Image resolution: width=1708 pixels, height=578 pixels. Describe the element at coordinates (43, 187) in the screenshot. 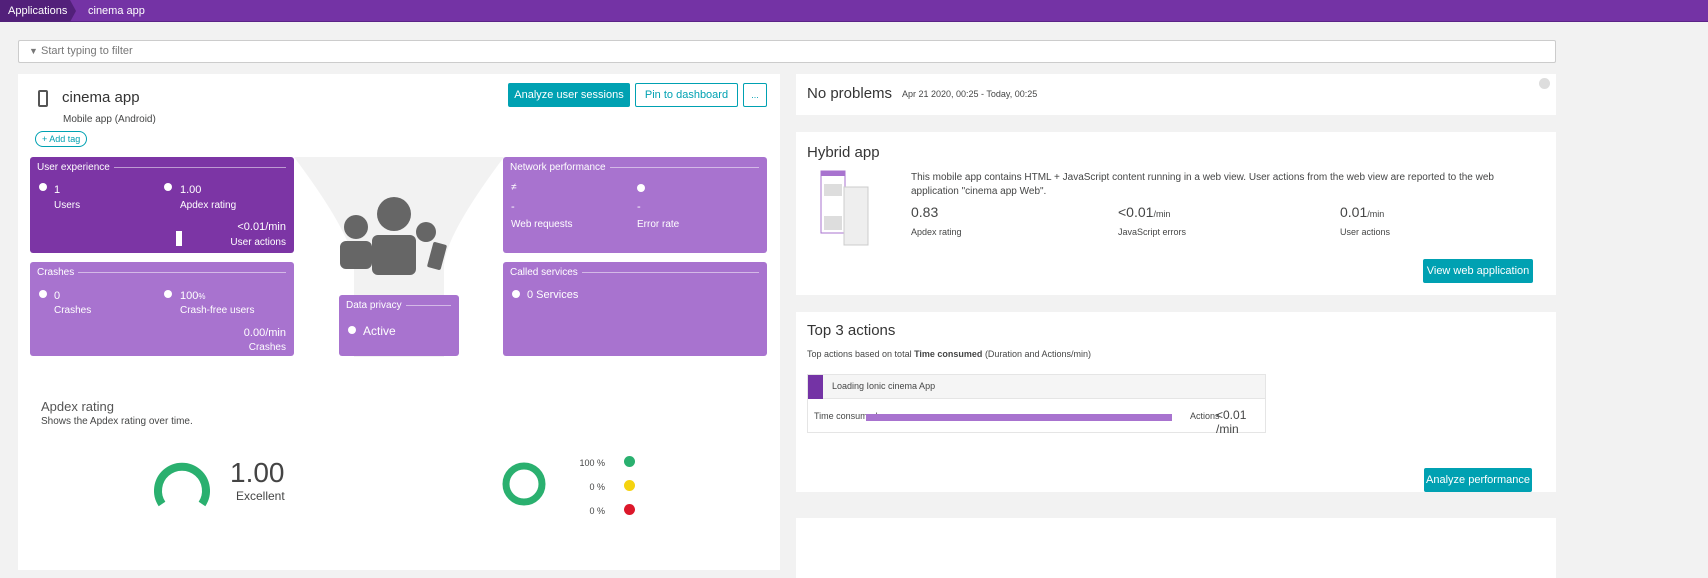

I see `user-icon` at that location.